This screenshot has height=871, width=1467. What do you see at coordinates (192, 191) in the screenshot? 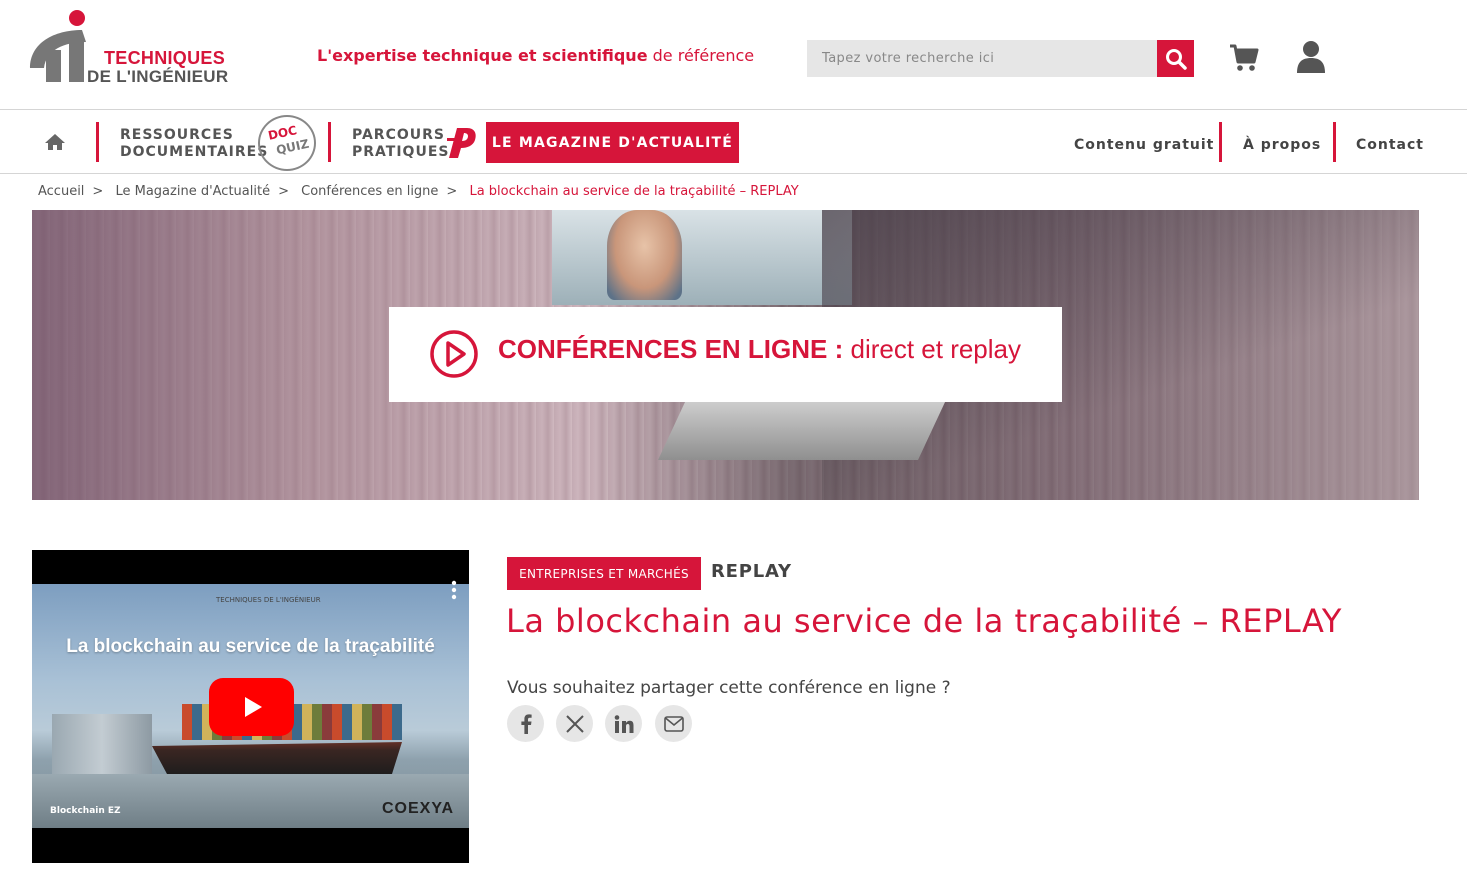
I see `breadcrumb-magazine: Le Magazine d'Actualité` at bounding box center [192, 191].